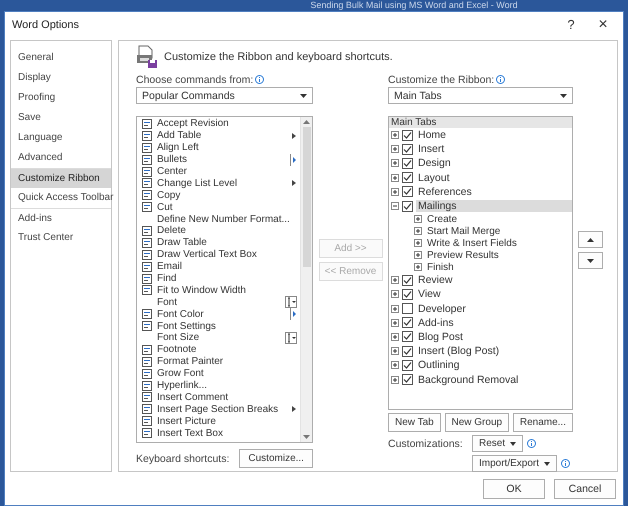  What do you see at coordinates (494, 280) in the screenshot?
I see `ribbon-tab-item: Review` at bounding box center [494, 280].